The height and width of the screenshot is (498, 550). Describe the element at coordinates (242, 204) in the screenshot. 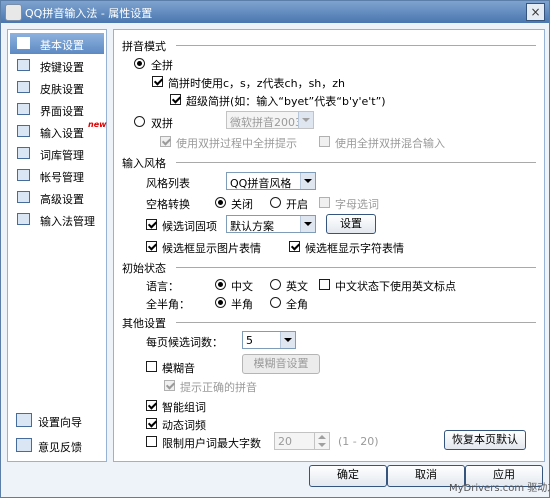

I see `space-off-label: 关闭` at that location.